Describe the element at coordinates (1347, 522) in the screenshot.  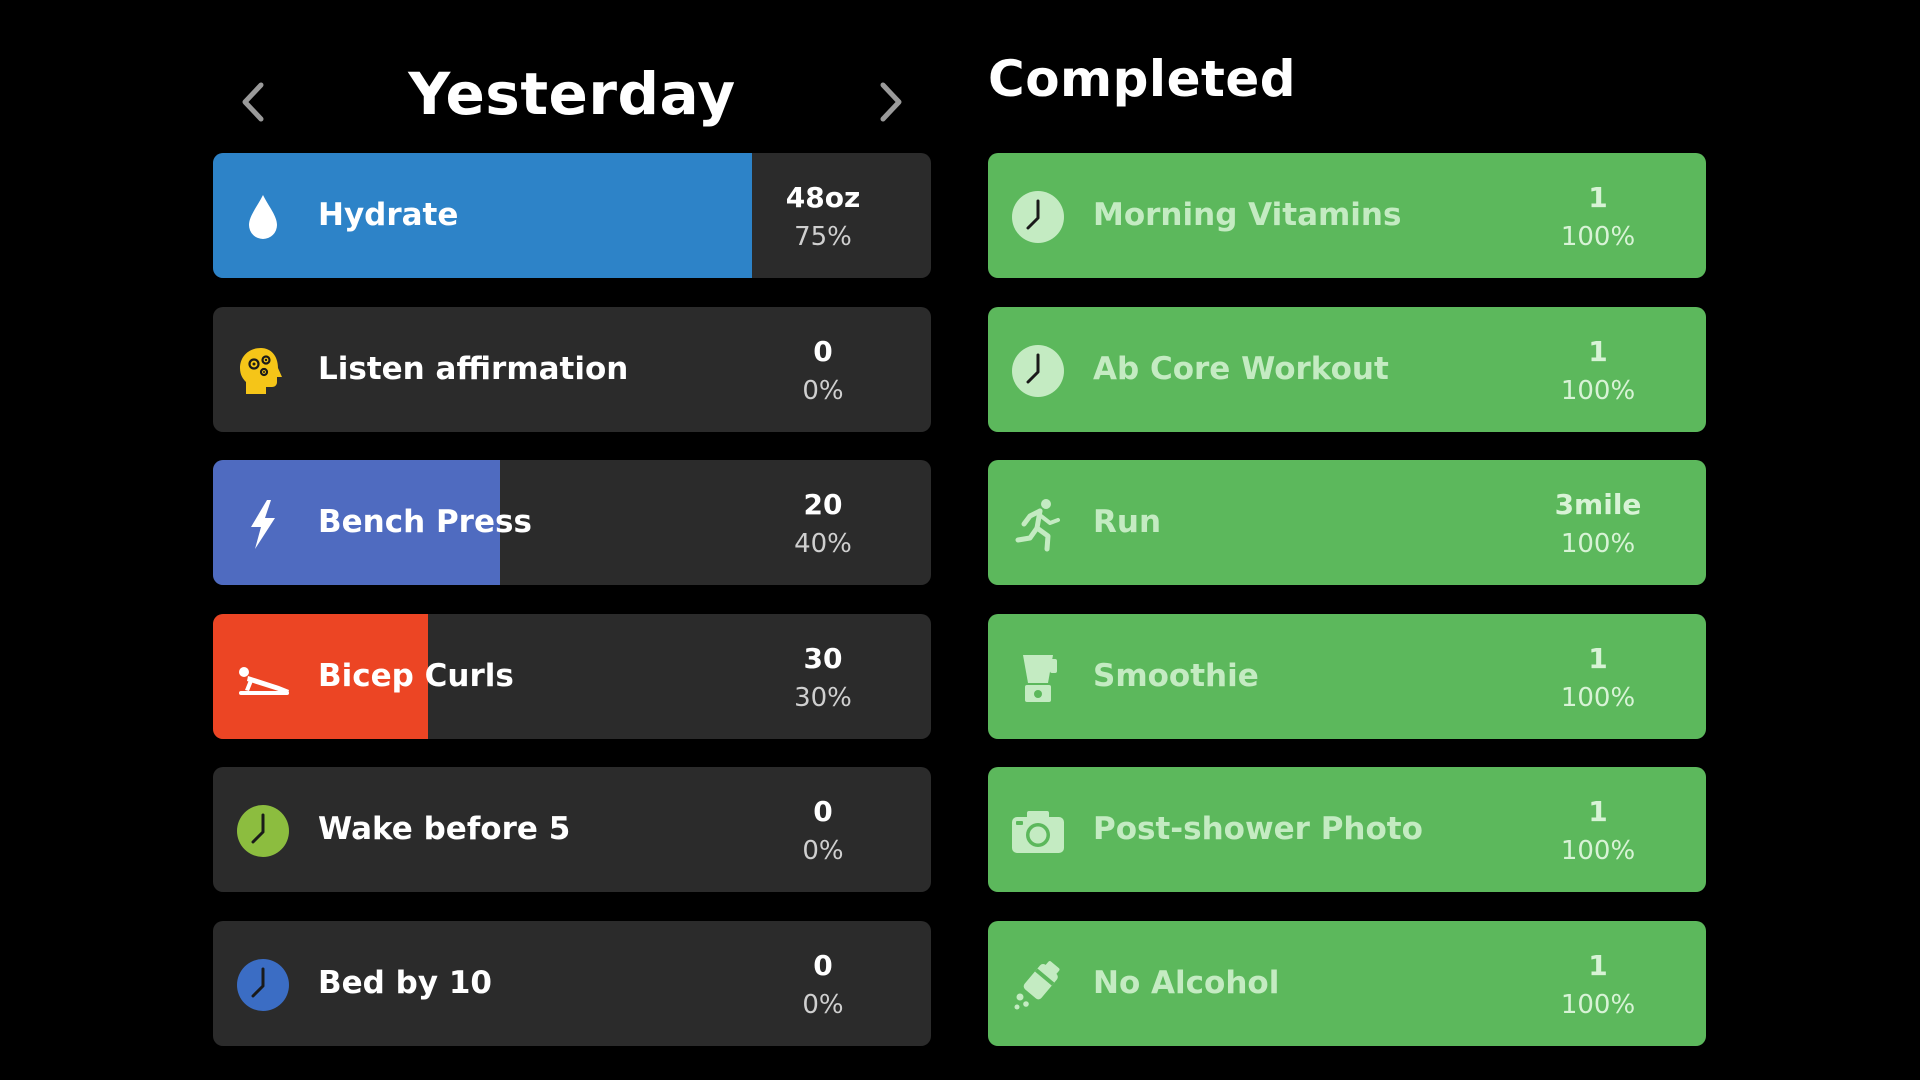
I see `completed-habit-row: Run 3mile 100%` at that location.